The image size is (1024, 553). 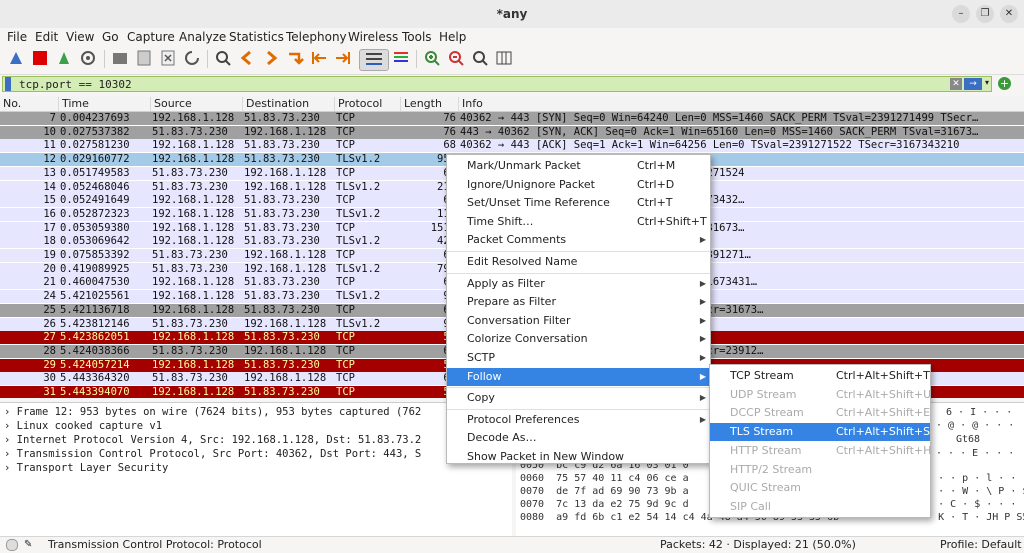 I want to click on go-last-packet-icon, so click(x=343, y=59).